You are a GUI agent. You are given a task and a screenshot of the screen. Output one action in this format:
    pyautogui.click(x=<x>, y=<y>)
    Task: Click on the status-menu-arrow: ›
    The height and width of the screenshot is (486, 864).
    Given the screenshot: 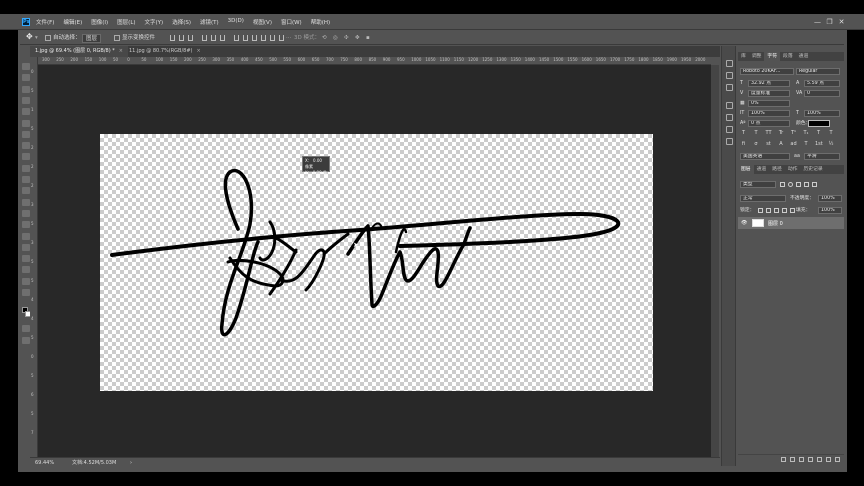 What is the action you would take?
    pyautogui.click(x=131, y=463)
    